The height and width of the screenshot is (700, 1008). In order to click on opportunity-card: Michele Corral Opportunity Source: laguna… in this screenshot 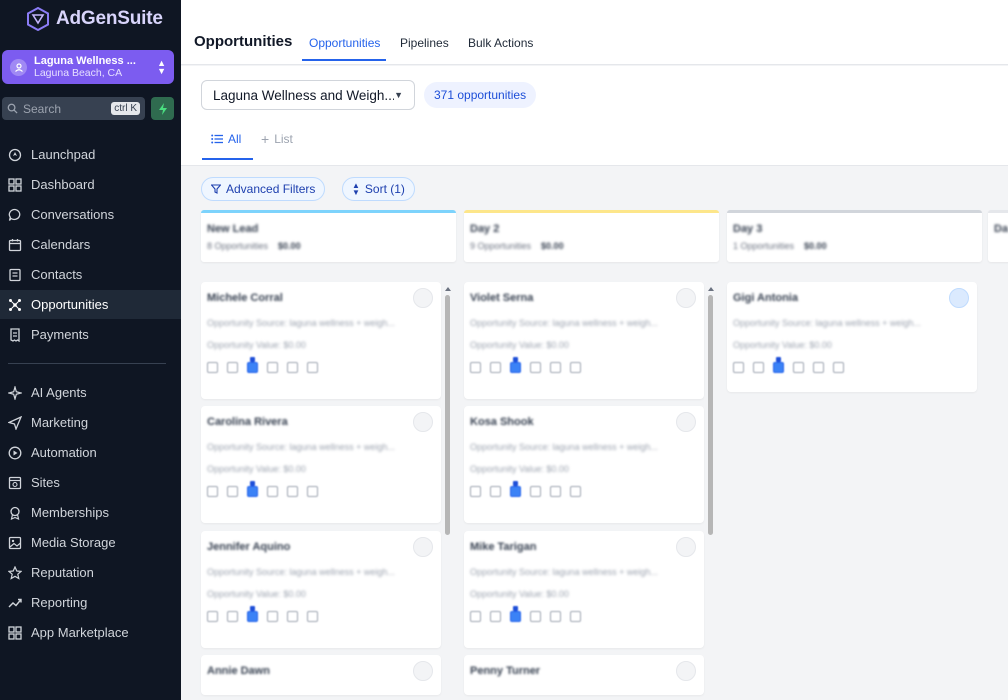, I will do `click(321, 340)`.